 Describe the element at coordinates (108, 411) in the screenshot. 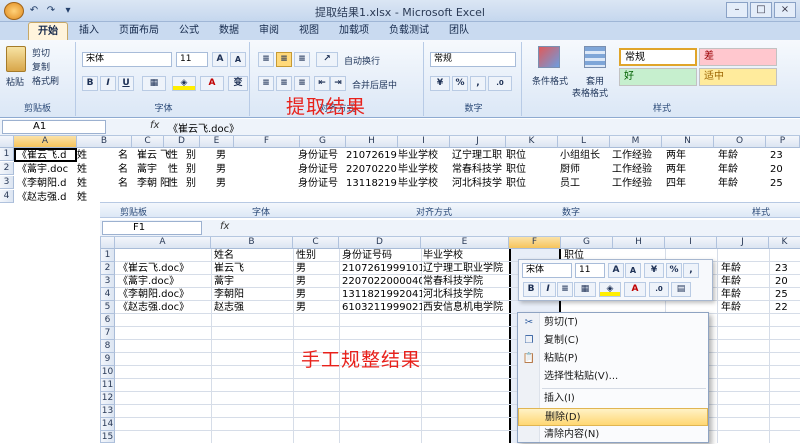

I see `row-header: 13` at that location.